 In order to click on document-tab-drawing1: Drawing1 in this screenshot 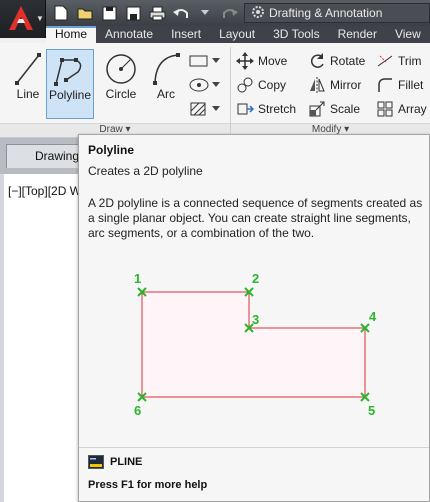, I will do `click(46, 156)`.